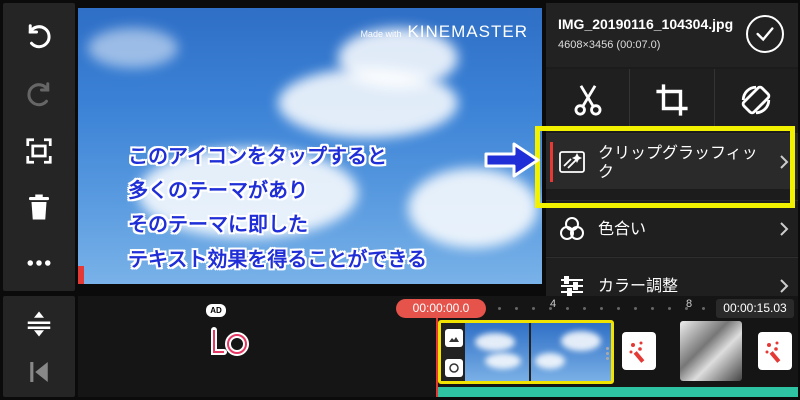 The height and width of the screenshot is (400, 800). I want to click on rotate-button, so click(756, 100).